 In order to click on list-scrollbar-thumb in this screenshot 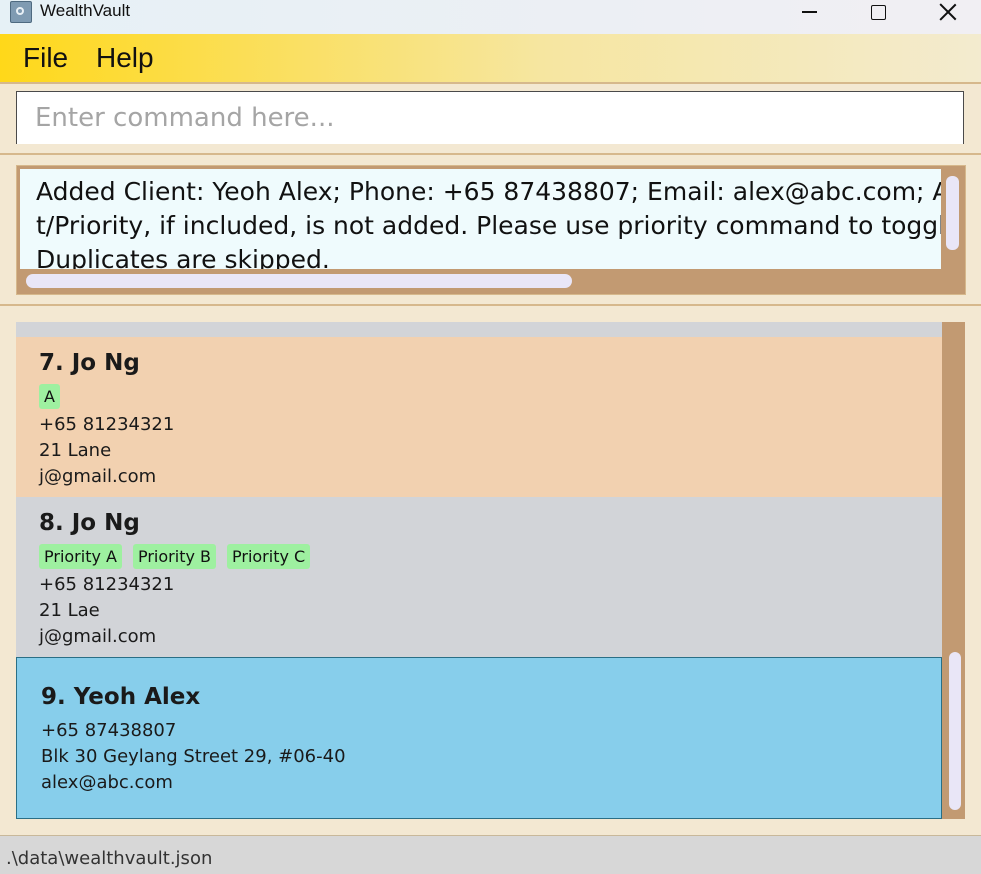, I will do `click(955, 731)`.